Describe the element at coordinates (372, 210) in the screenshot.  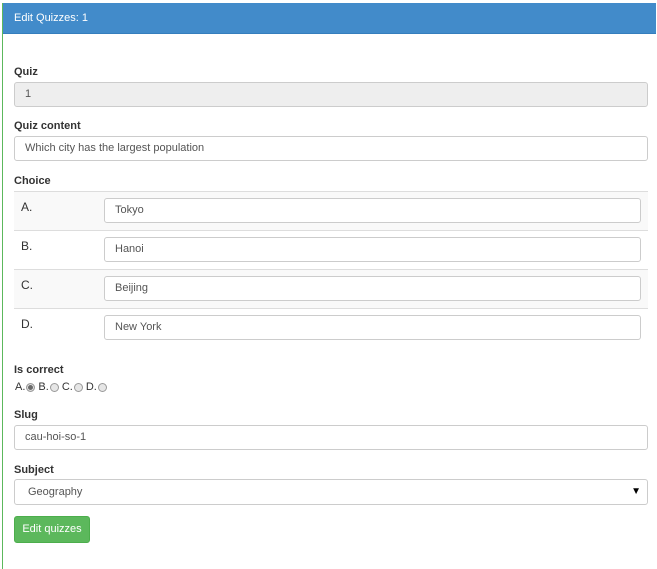
I see `choice-a-input: Tokyo` at that location.